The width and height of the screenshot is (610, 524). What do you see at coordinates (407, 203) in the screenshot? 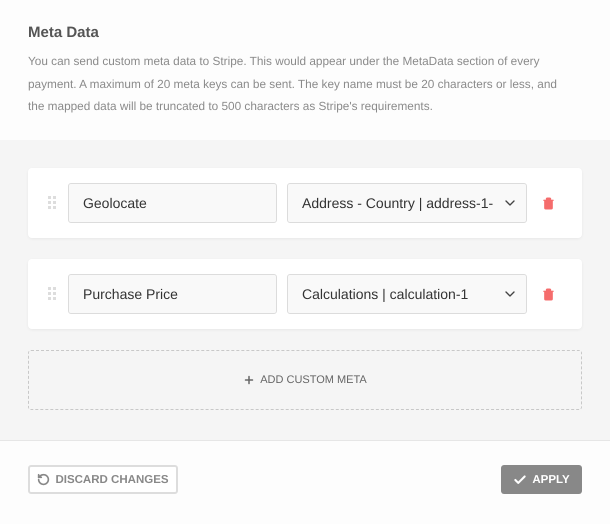
I see `meta-value-dropdown: Address - Country | address-1-` at bounding box center [407, 203].